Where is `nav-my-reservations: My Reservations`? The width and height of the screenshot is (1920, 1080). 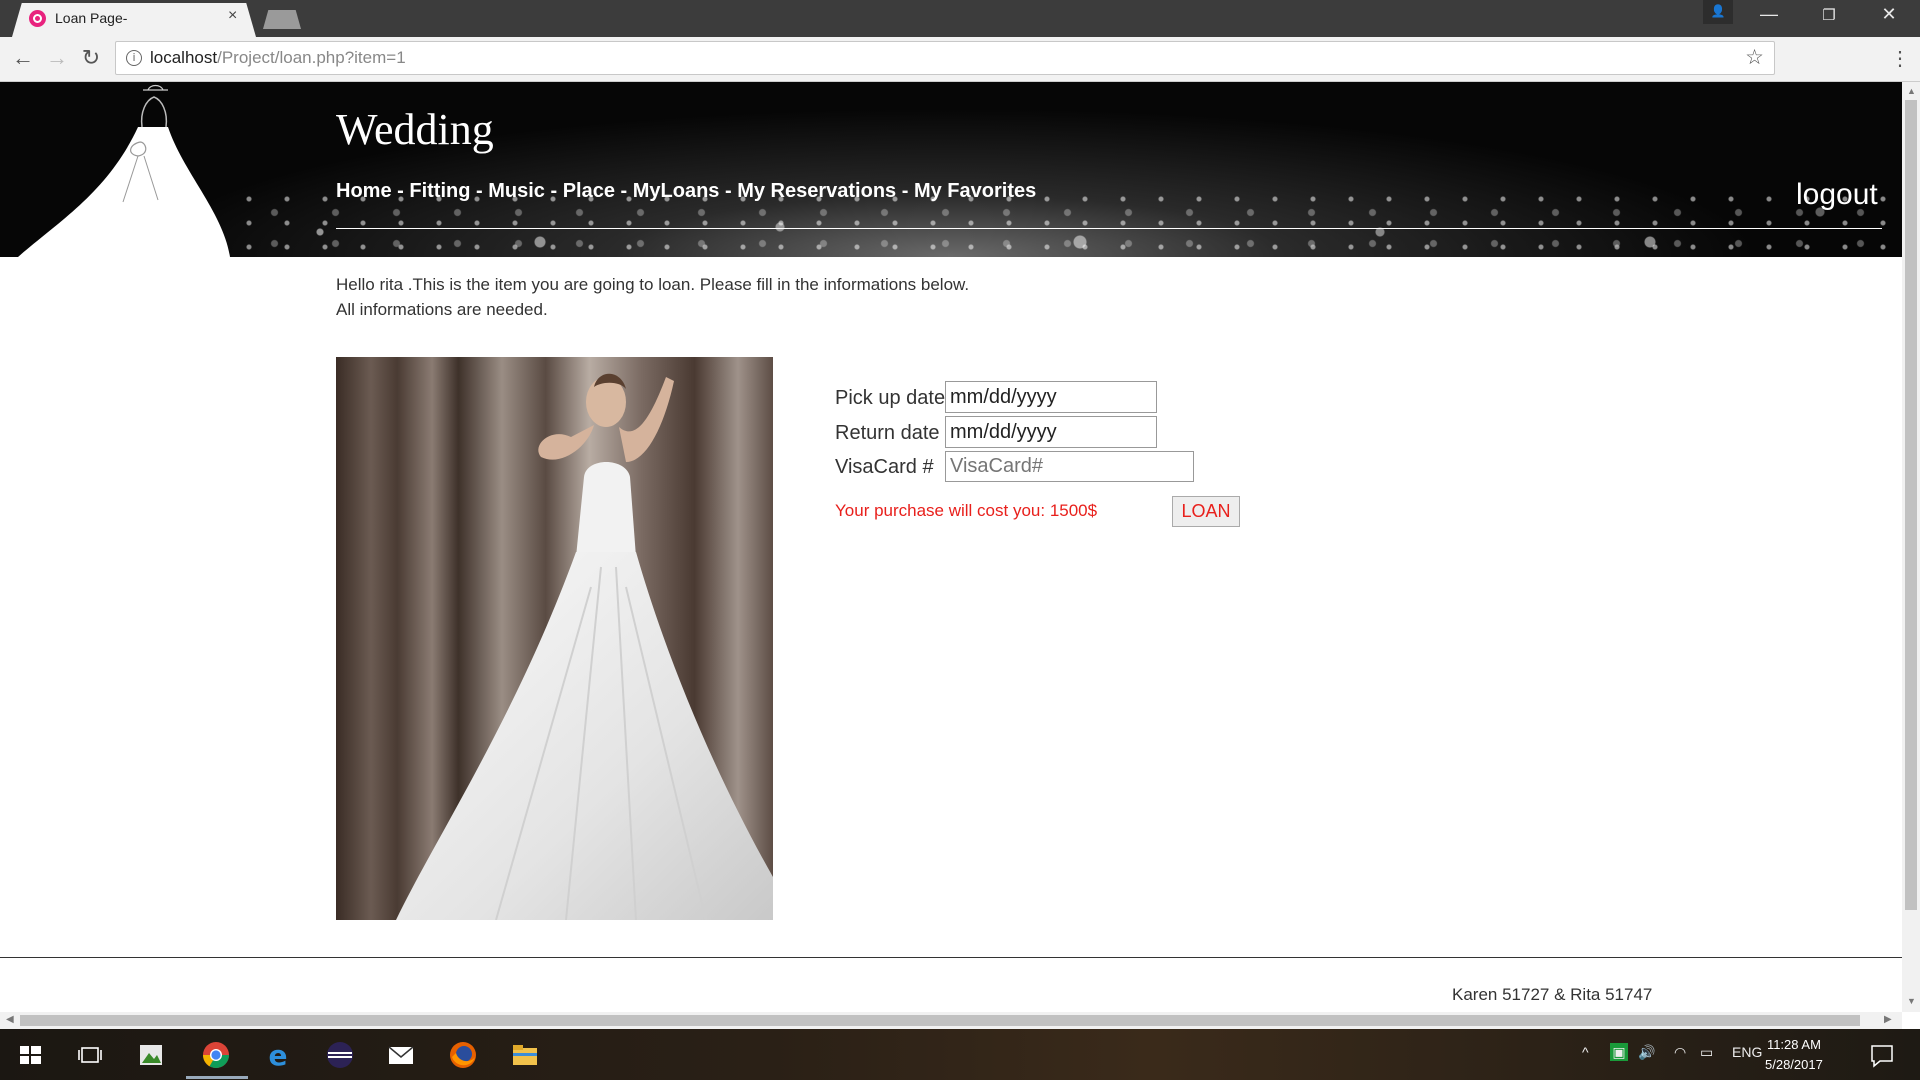
nav-my-reservations: My Reservations is located at coordinates (816, 191).